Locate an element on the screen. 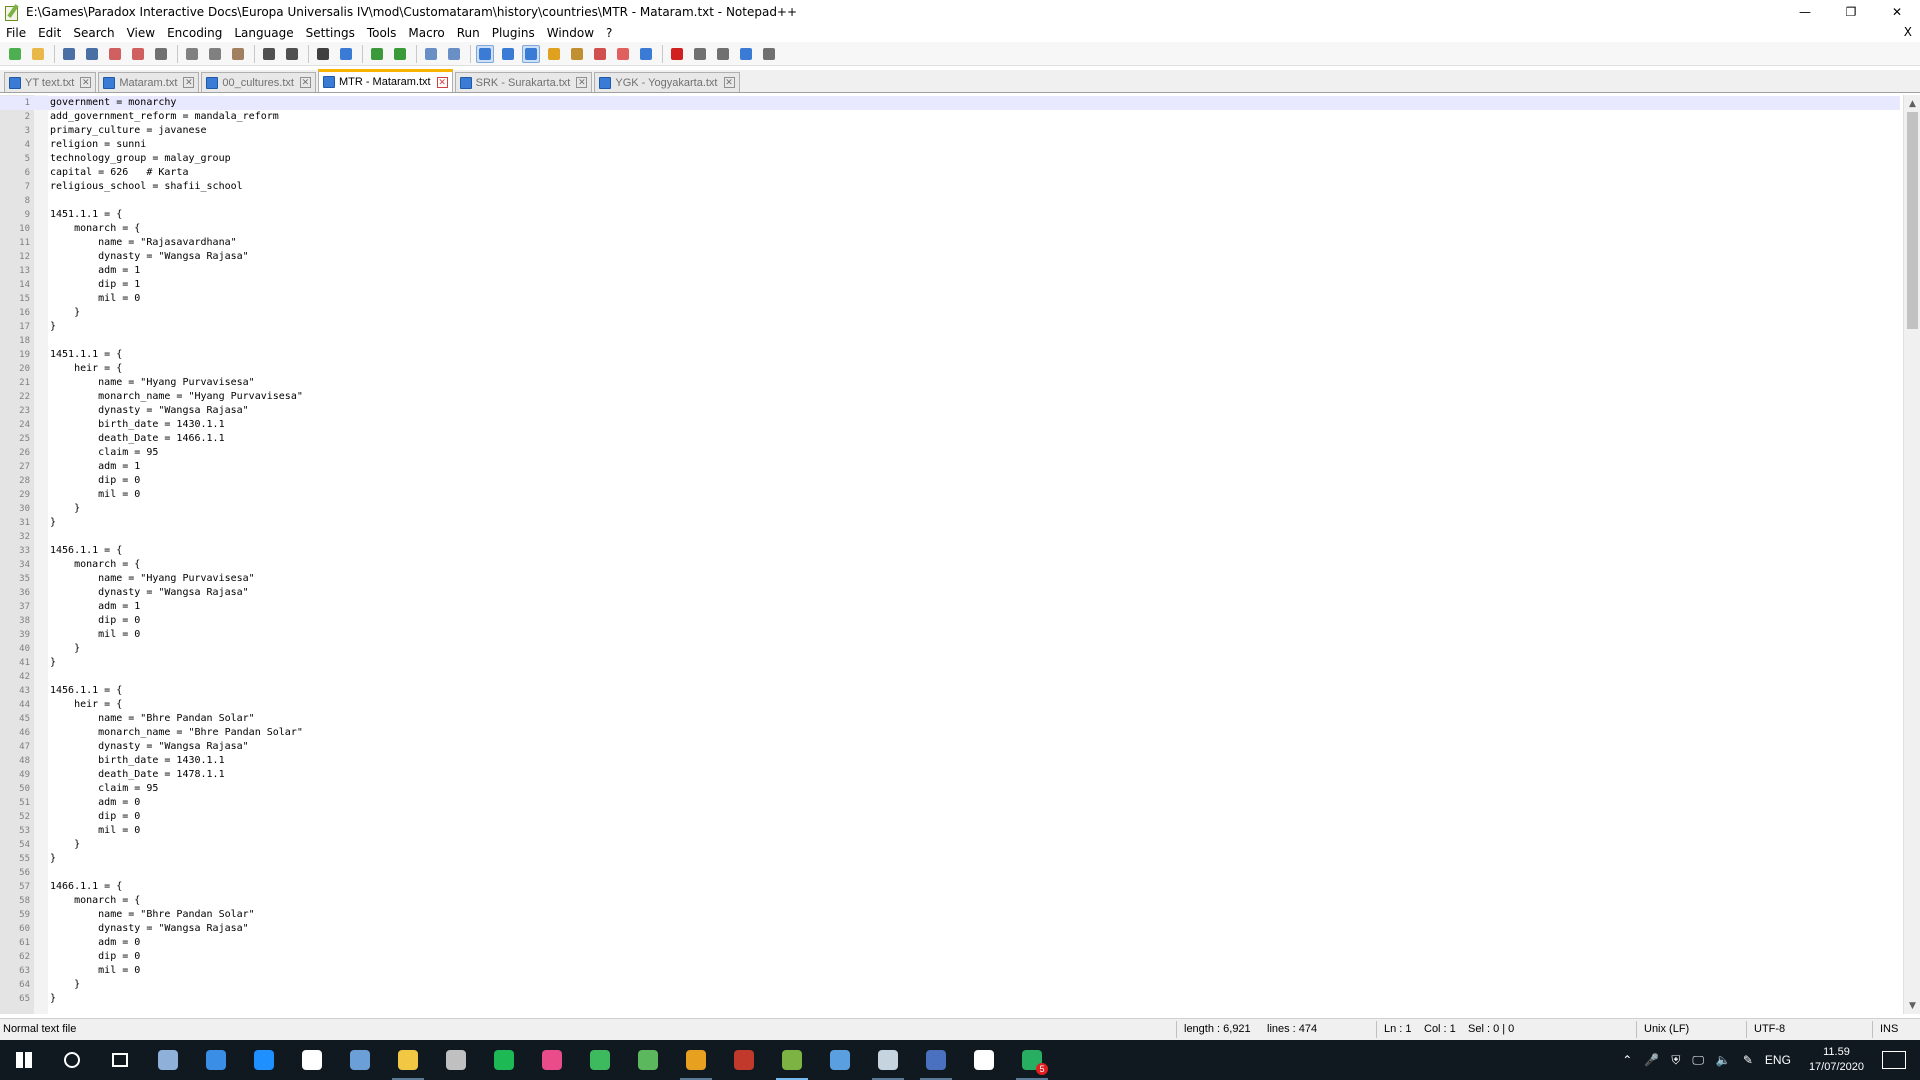 This screenshot has height=1080, width=1920. code-line: 28 dip = 0 is located at coordinates (950, 481).